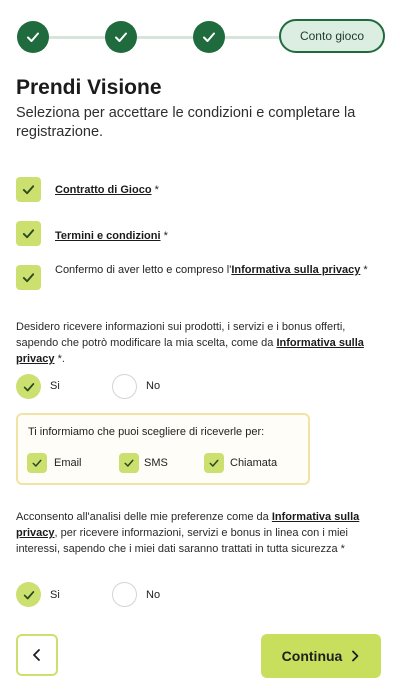  I want to click on continue-label: Continua, so click(312, 656).